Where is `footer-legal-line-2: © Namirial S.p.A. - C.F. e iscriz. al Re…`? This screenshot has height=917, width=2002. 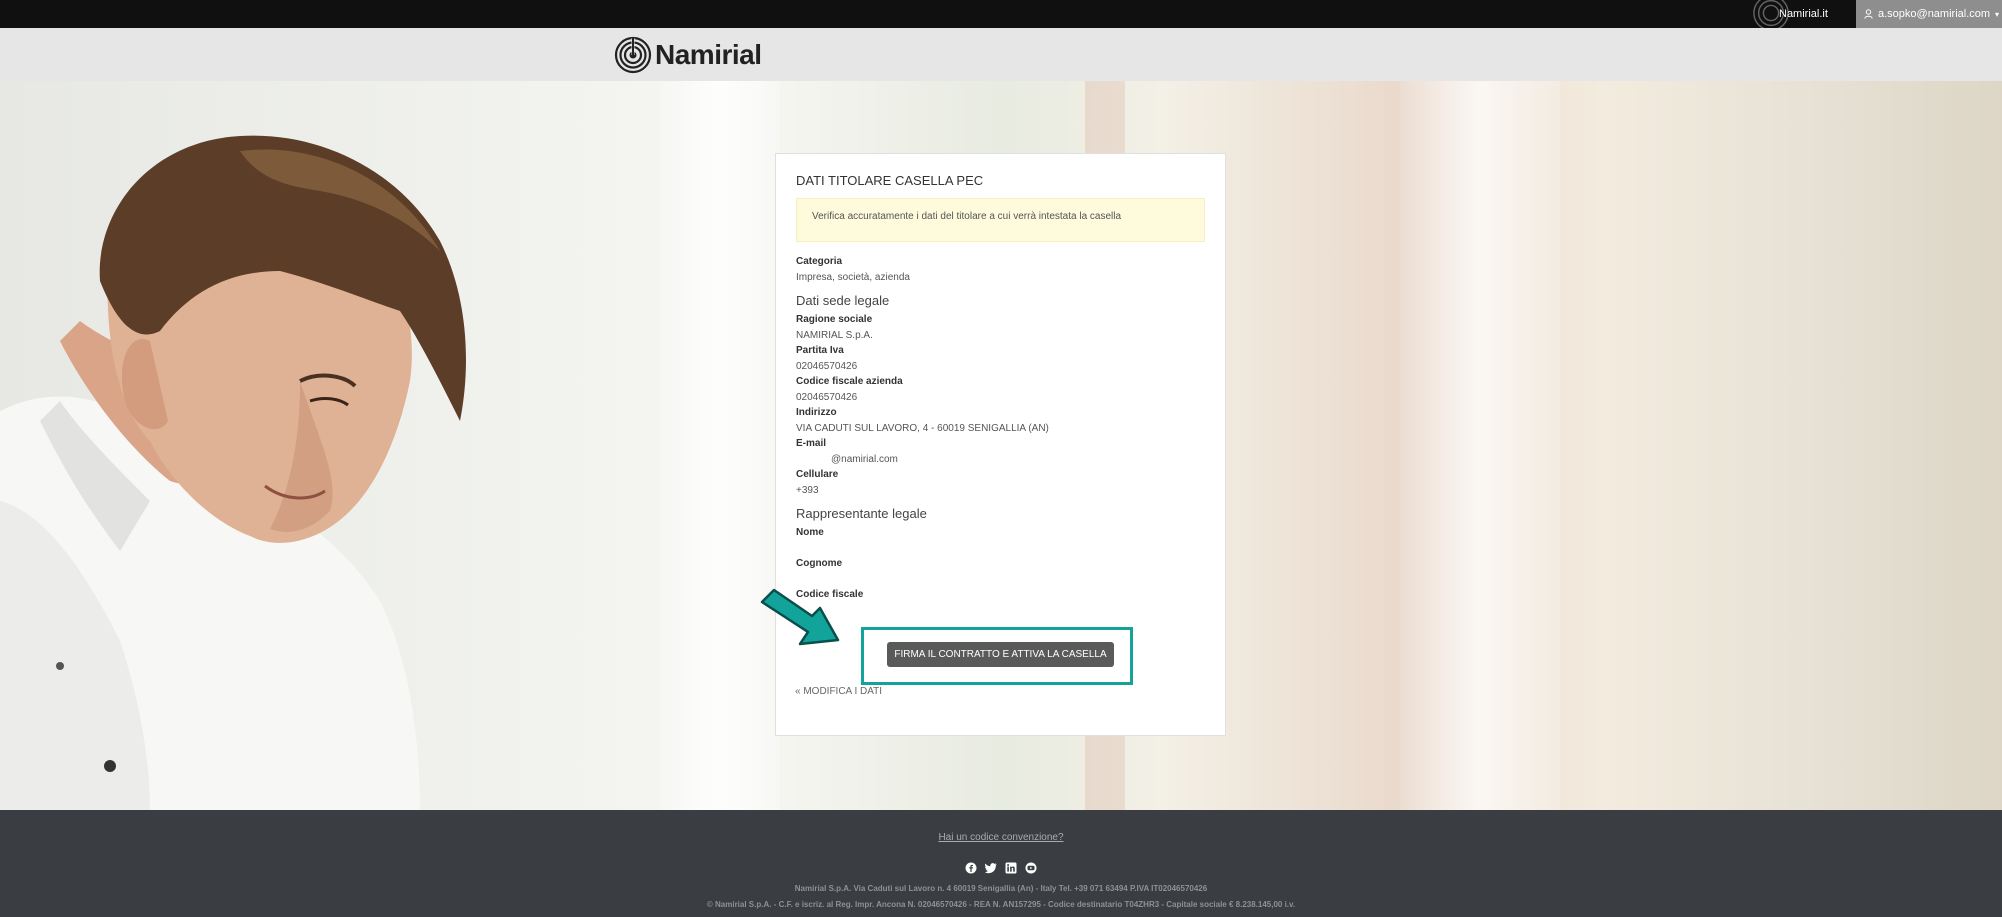
footer-legal-line-2: © Namirial S.p.A. - C.F. e iscriz. al Re… is located at coordinates (1001, 904).